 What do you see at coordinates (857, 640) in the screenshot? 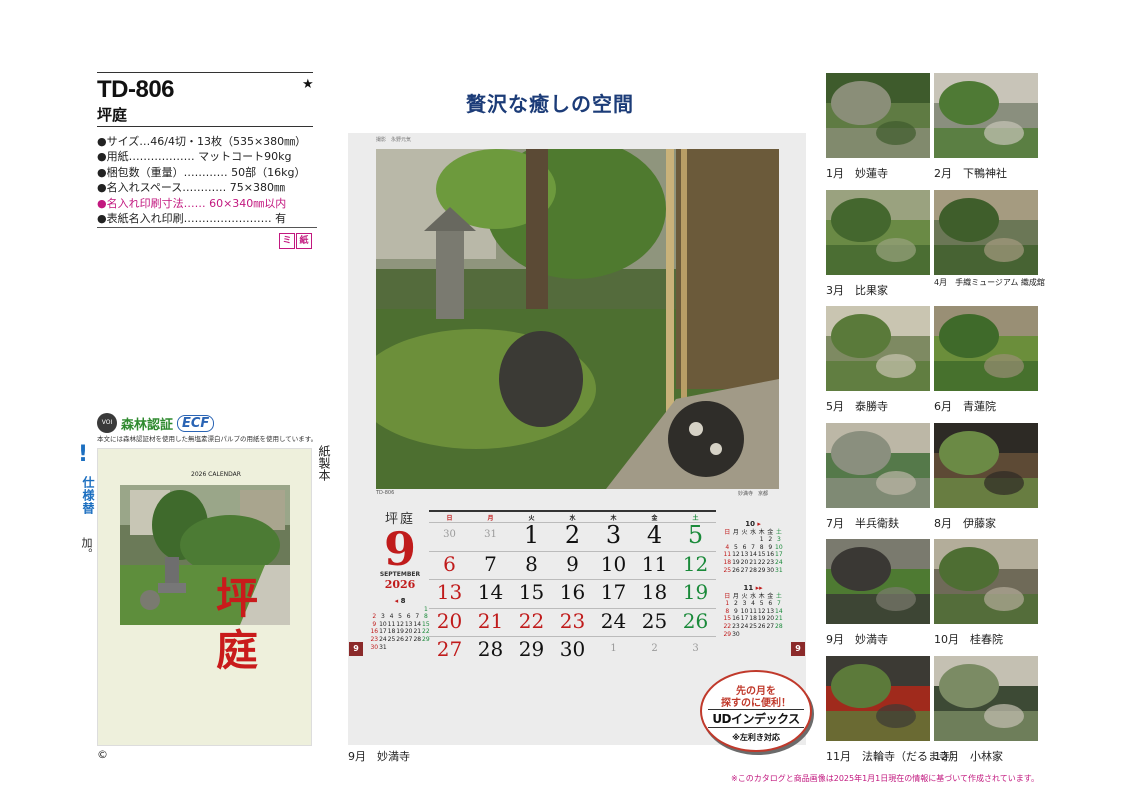
I see `month-caption: 9月 妙満寺` at bounding box center [857, 640].